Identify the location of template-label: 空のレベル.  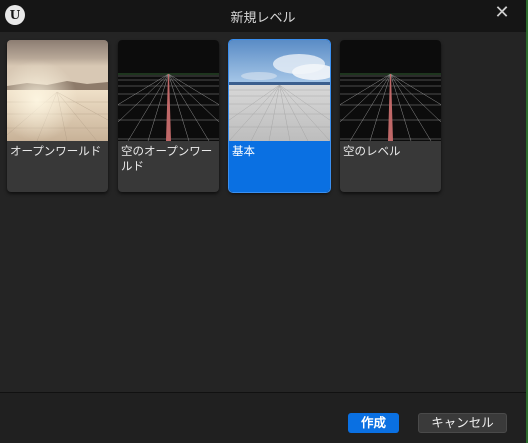
(372, 151).